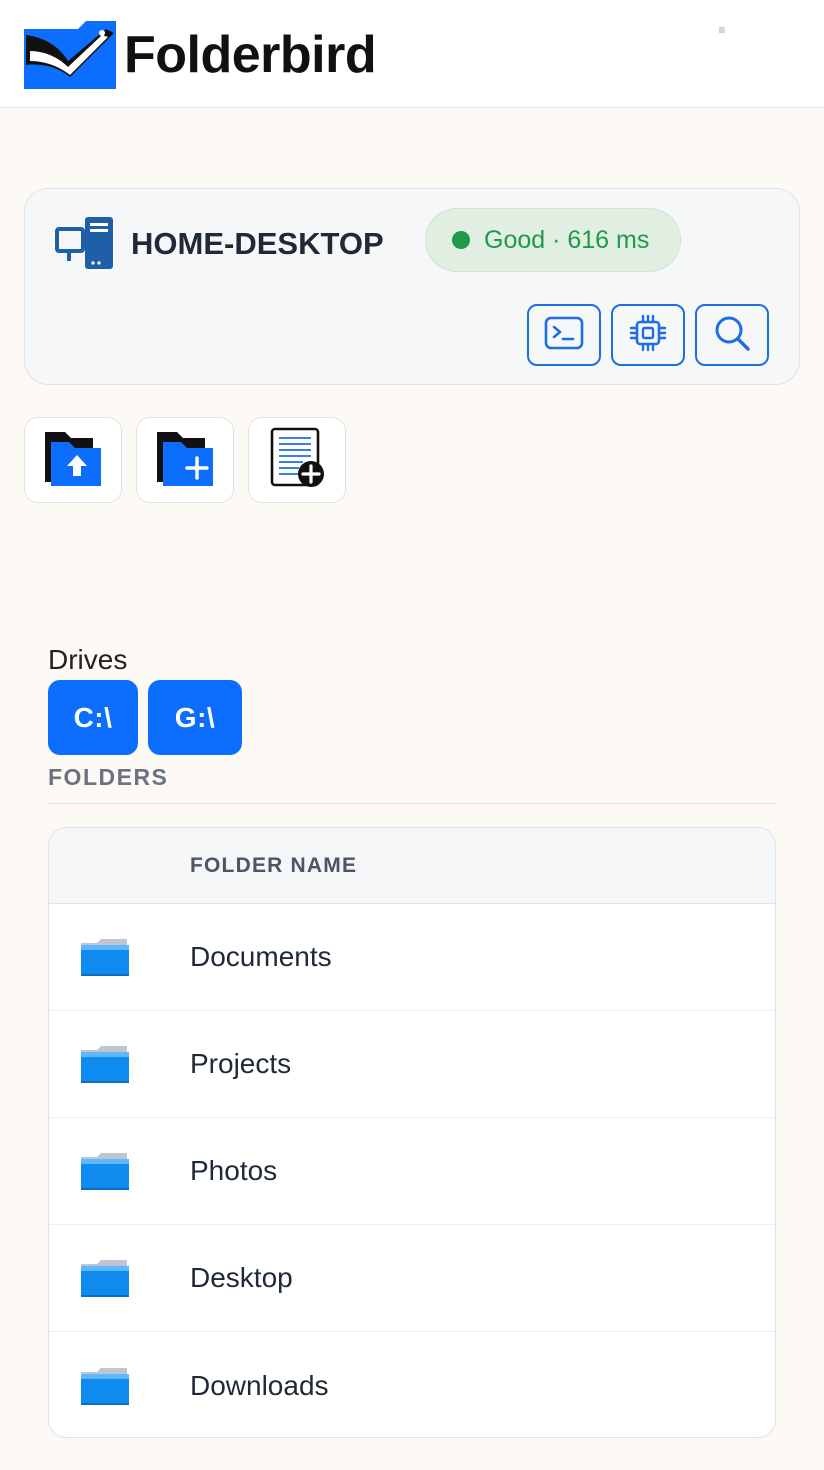 This screenshot has height=1470, width=824. Describe the element at coordinates (722, 30) in the screenshot. I see `menu-toggle-button: ≡` at that location.